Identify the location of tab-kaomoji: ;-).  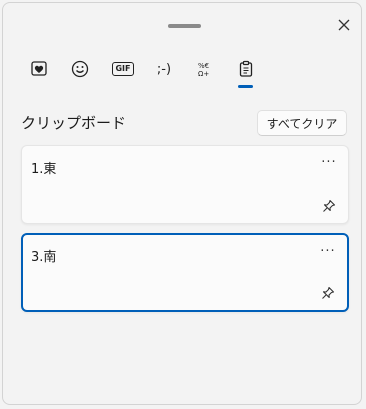
(164, 69).